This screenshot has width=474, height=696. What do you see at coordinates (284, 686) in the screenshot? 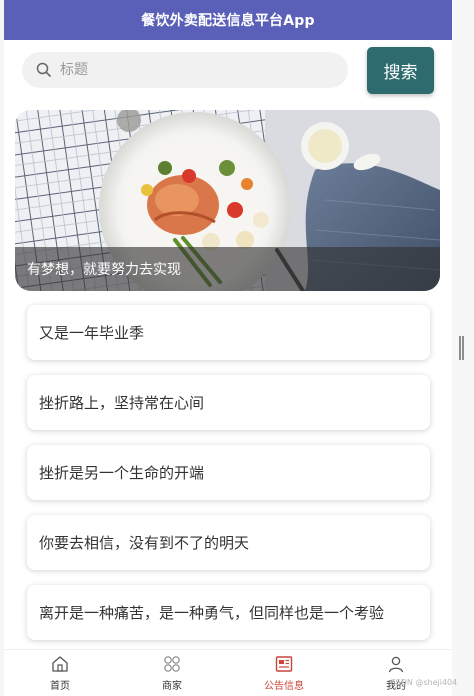
I see `tab-label: 公告信息` at bounding box center [284, 686].